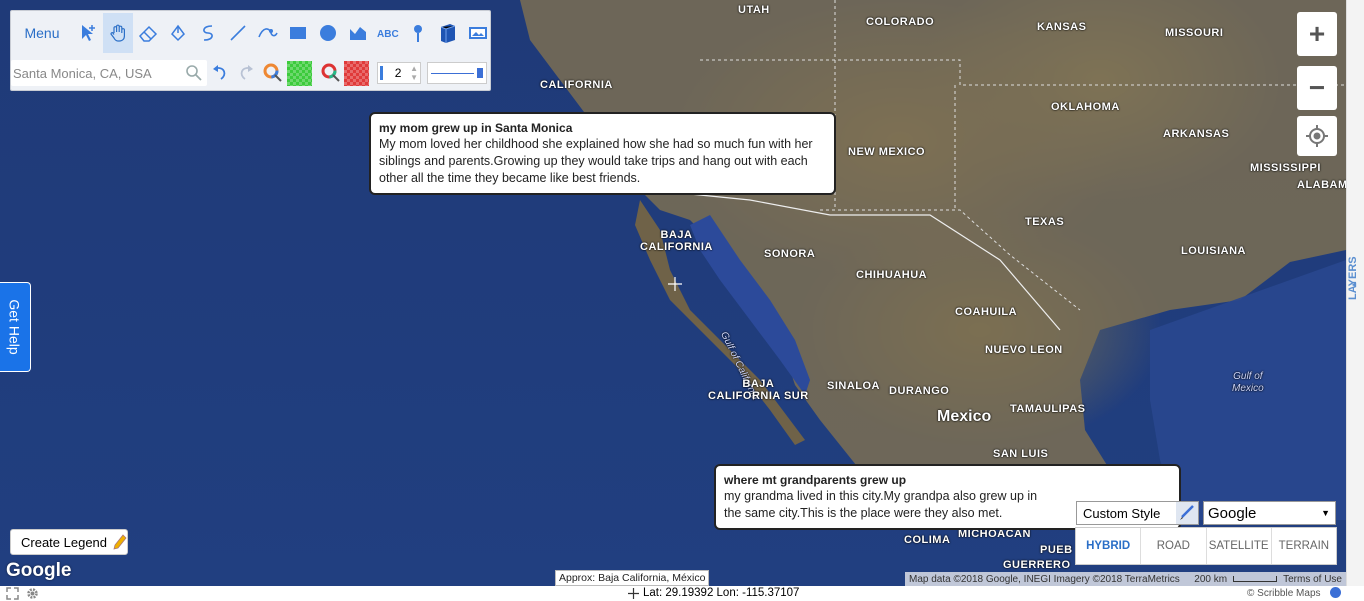 The image size is (1364, 601). What do you see at coordinates (892, 275) in the screenshot?
I see `label-chihuahua: CHIHUAHUA` at bounding box center [892, 275].